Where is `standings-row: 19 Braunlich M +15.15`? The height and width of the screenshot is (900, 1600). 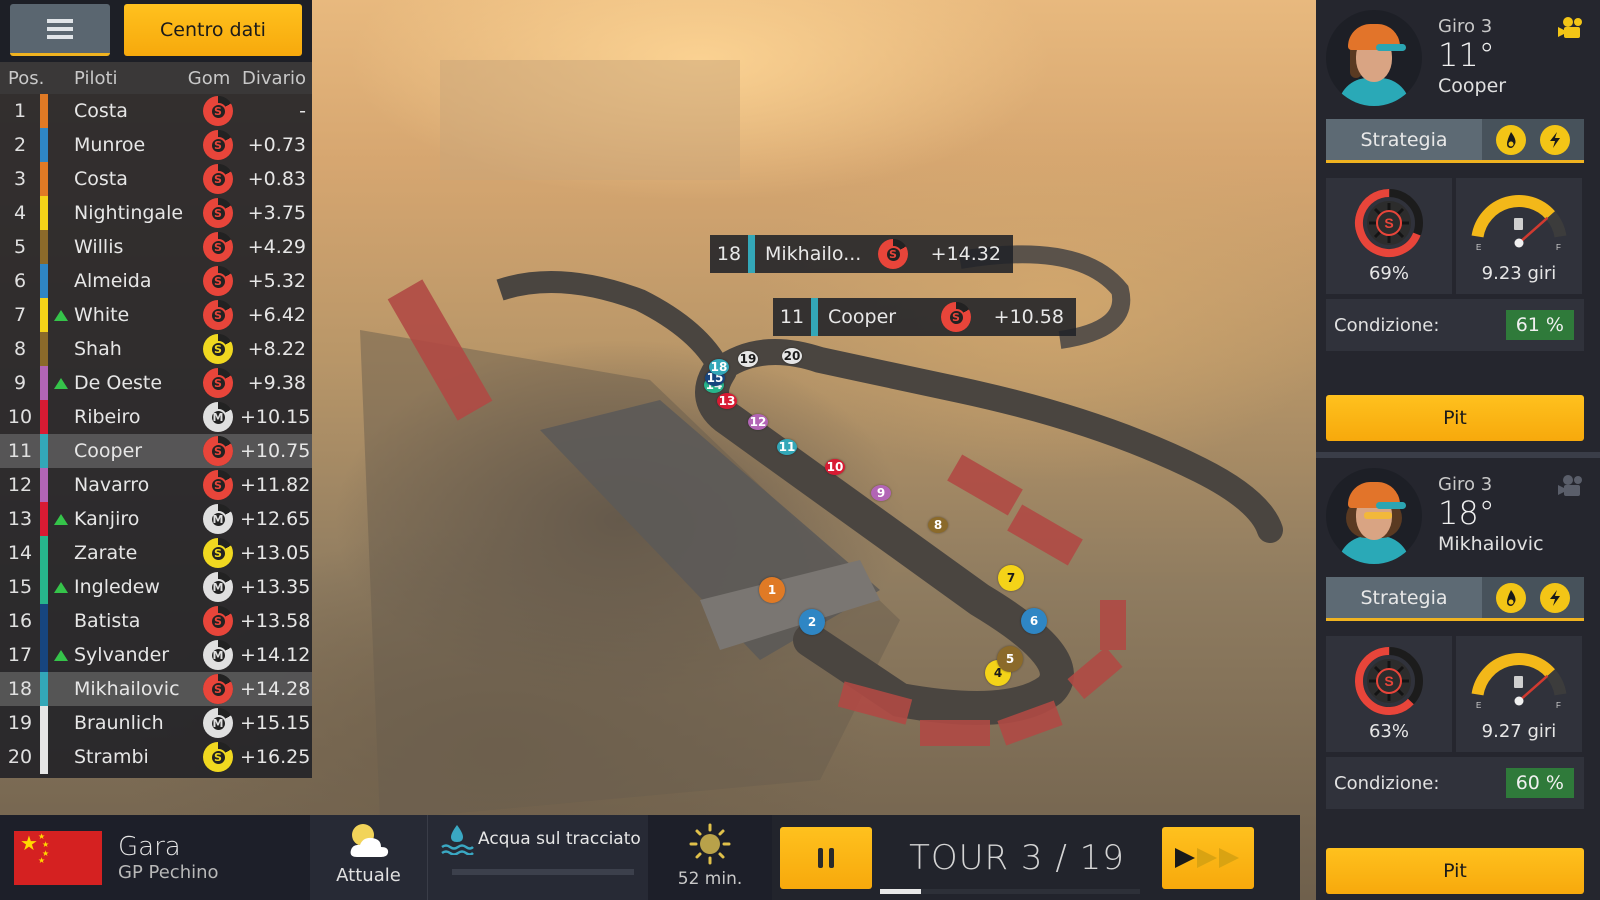 standings-row: 19 Braunlich M +15.15 is located at coordinates (156, 723).